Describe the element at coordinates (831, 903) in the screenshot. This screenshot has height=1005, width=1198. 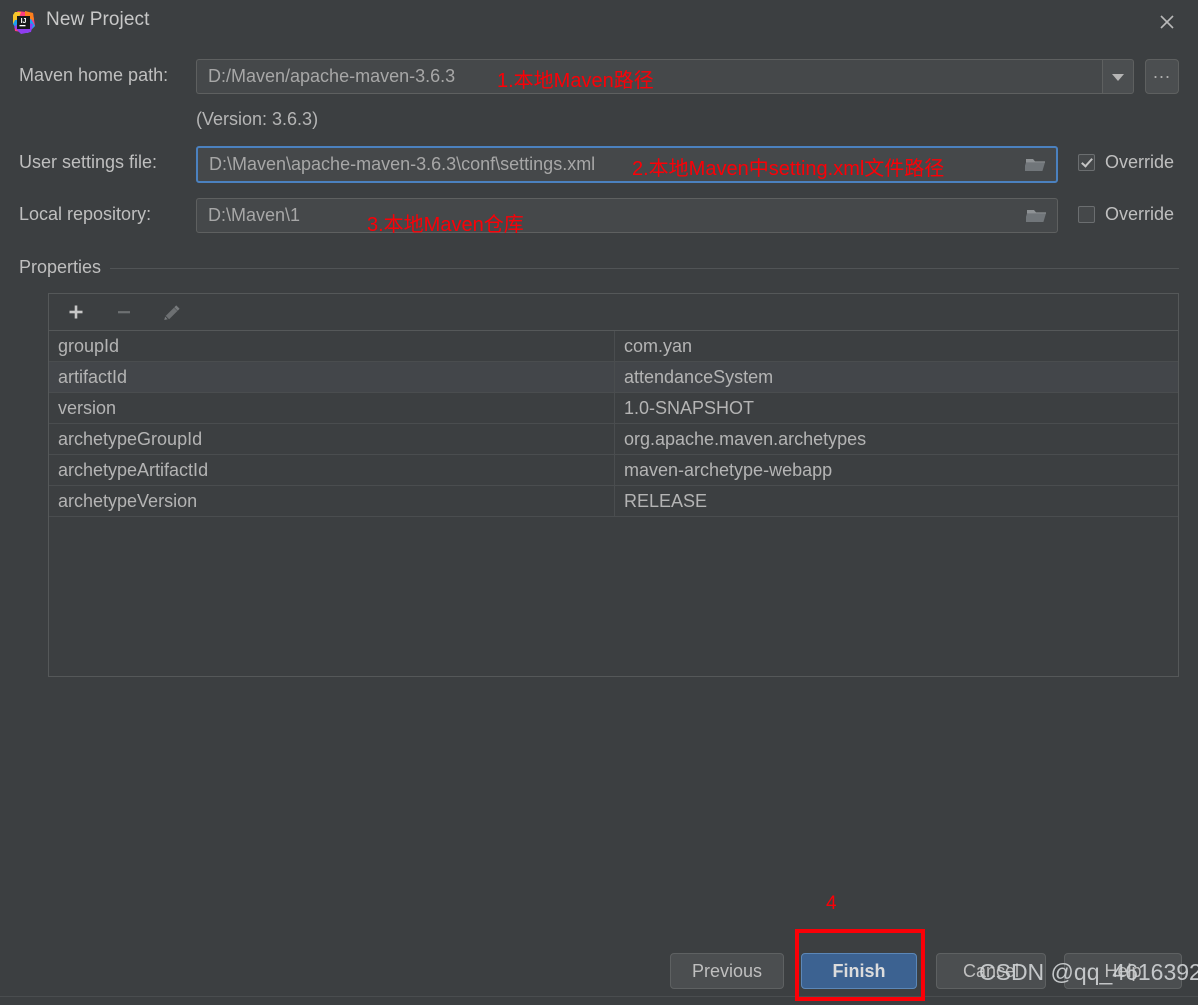
I see `annotation-4: 4` at that location.